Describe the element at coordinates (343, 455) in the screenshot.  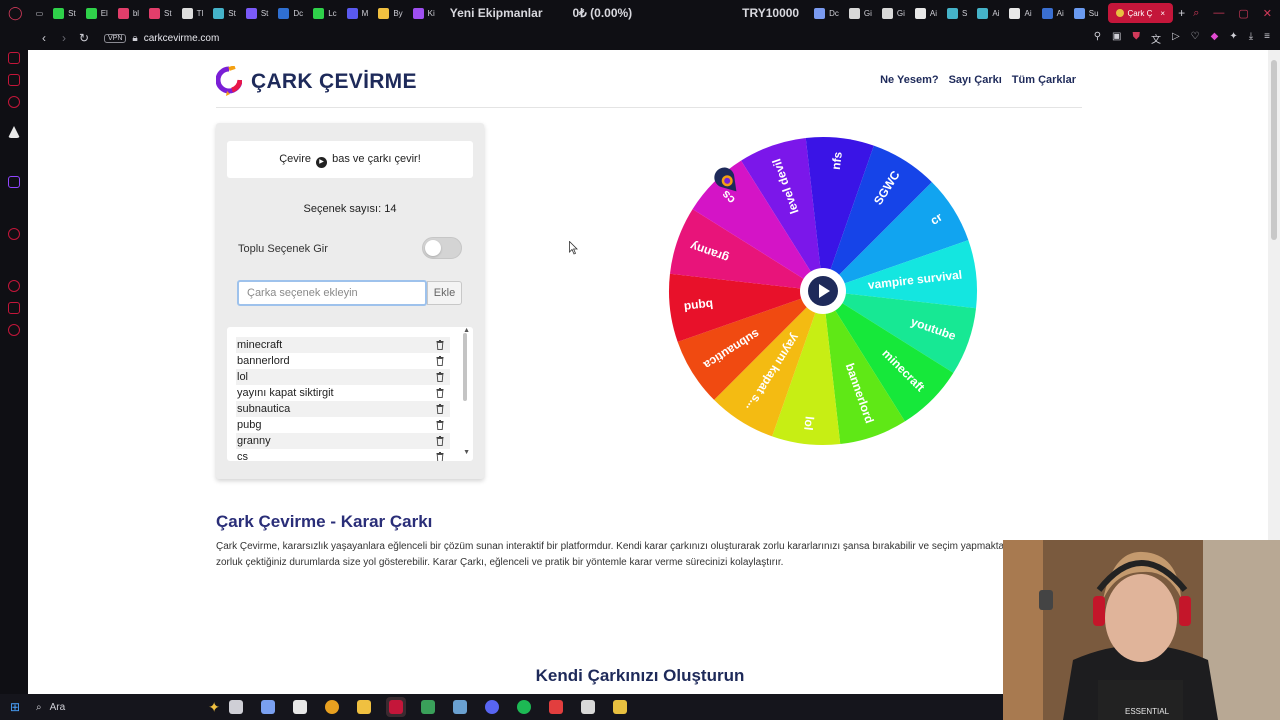
I see `option-list-item: cs` at that location.